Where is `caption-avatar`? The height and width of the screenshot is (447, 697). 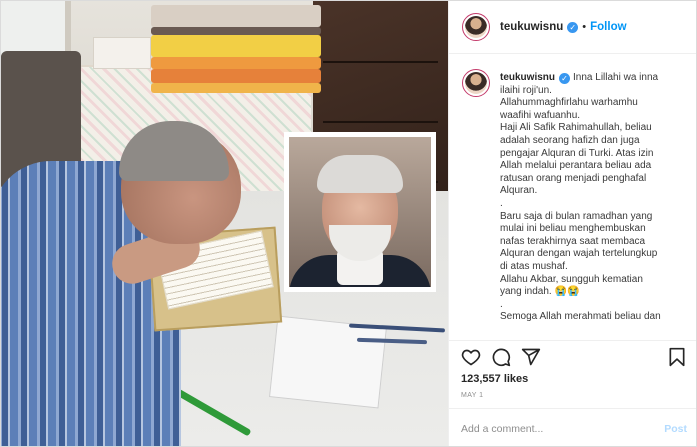
caption-avatar is located at coordinates (476, 83).